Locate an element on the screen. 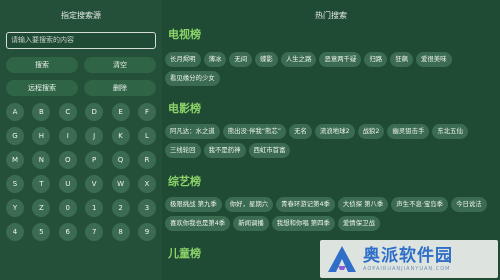  hot-search-chip: 青春环游记第4季 is located at coordinates (305, 204).